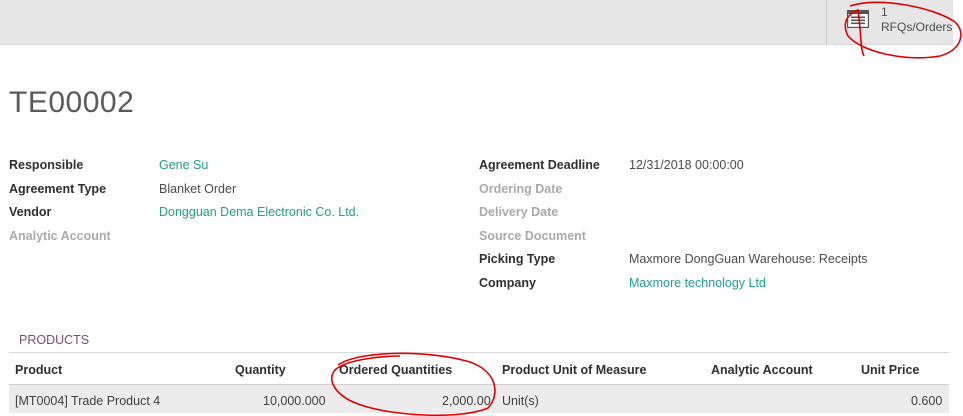 The width and height of the screenshot is (963, 416). Describe the element at coordinates (532, 236) in the screenshot. I see `source-document-label: Source Document` at that location.